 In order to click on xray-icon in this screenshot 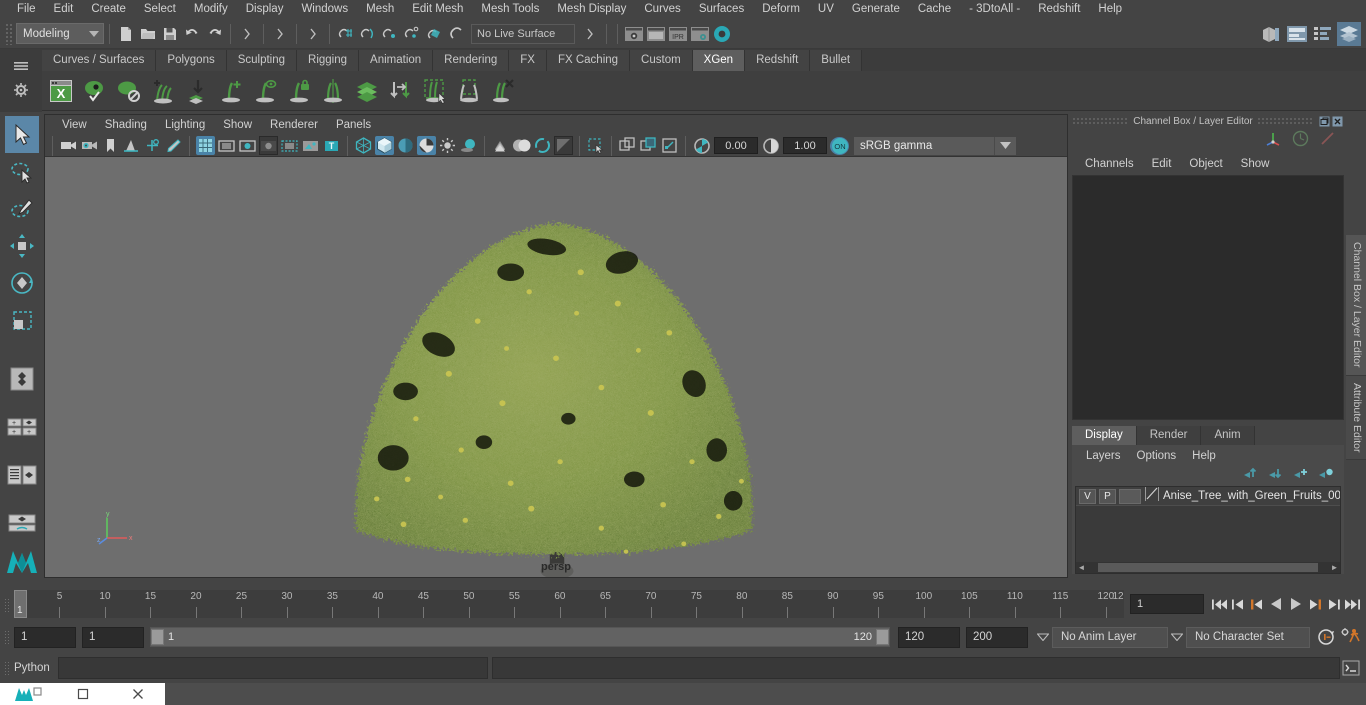, I will do `click(627, 145)`.